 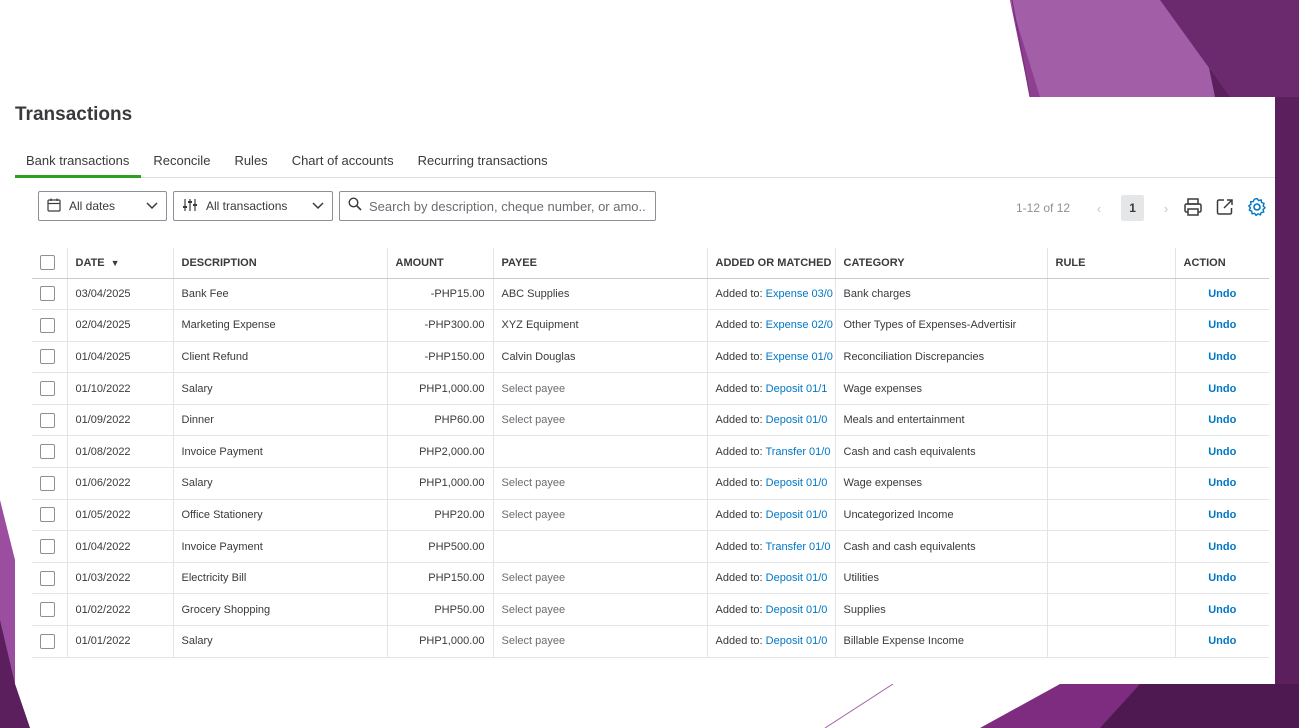 What do you see at coordinates (78, 164) in the screenshot?
I see `tab-bank-transactions: Bank transactions` at bounding box center [78, 164].